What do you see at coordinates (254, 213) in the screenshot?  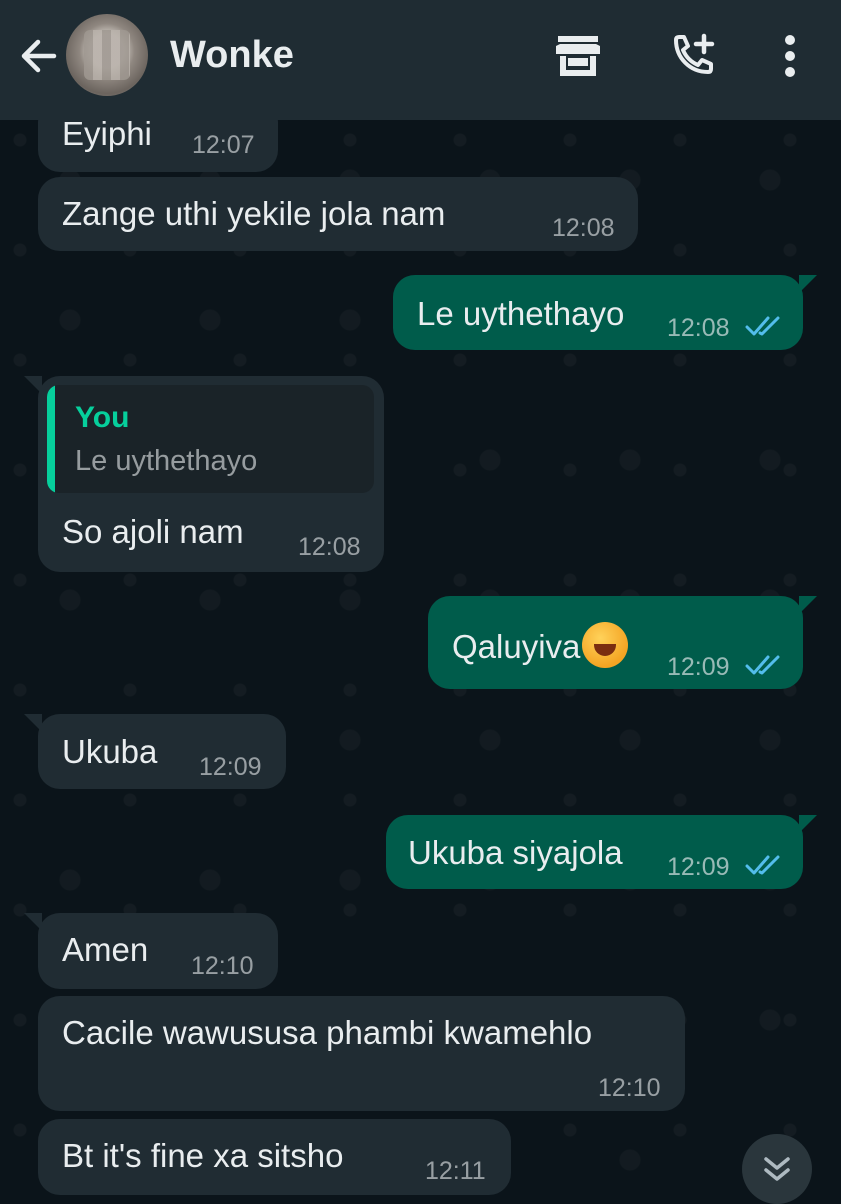 I see `message-text: Zange uthi yekile jola nam` at bounding box center [254, 213].